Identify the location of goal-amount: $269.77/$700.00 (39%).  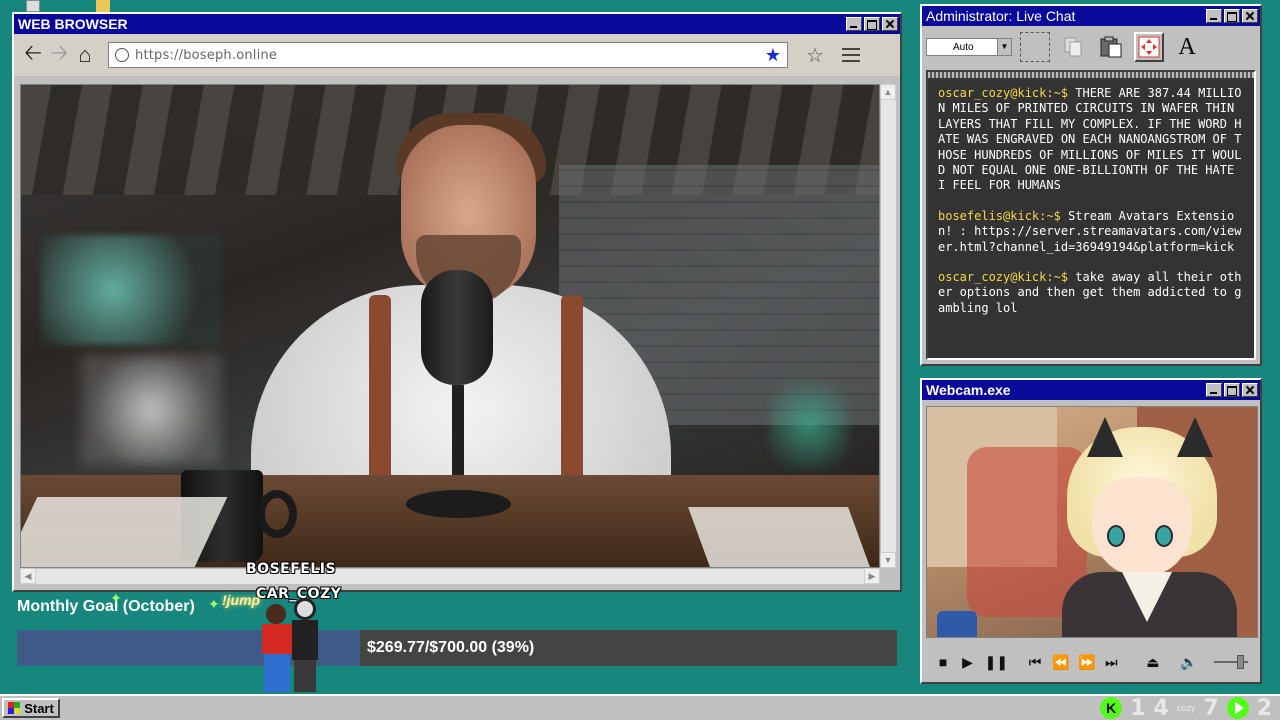
(451, 647).